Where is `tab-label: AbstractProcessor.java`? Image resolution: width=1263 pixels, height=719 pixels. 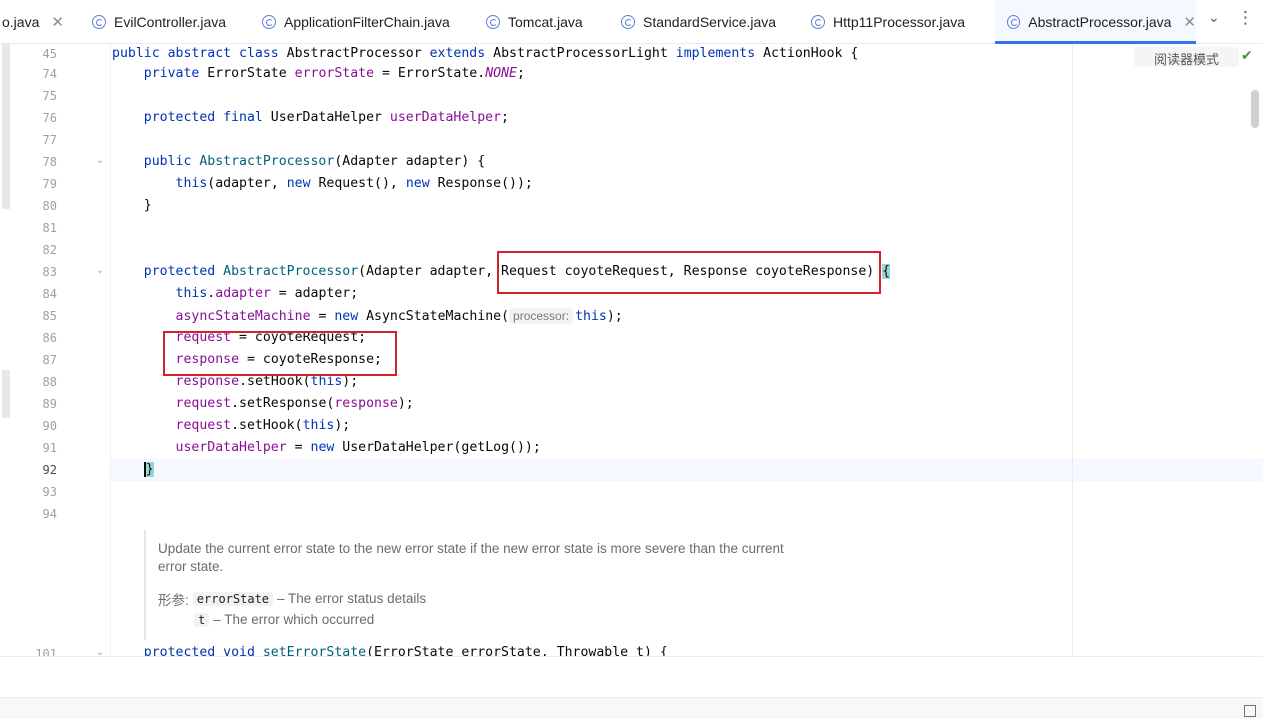 tab-label: AbstractProcessor.java is located at coordinates (1100, 22).